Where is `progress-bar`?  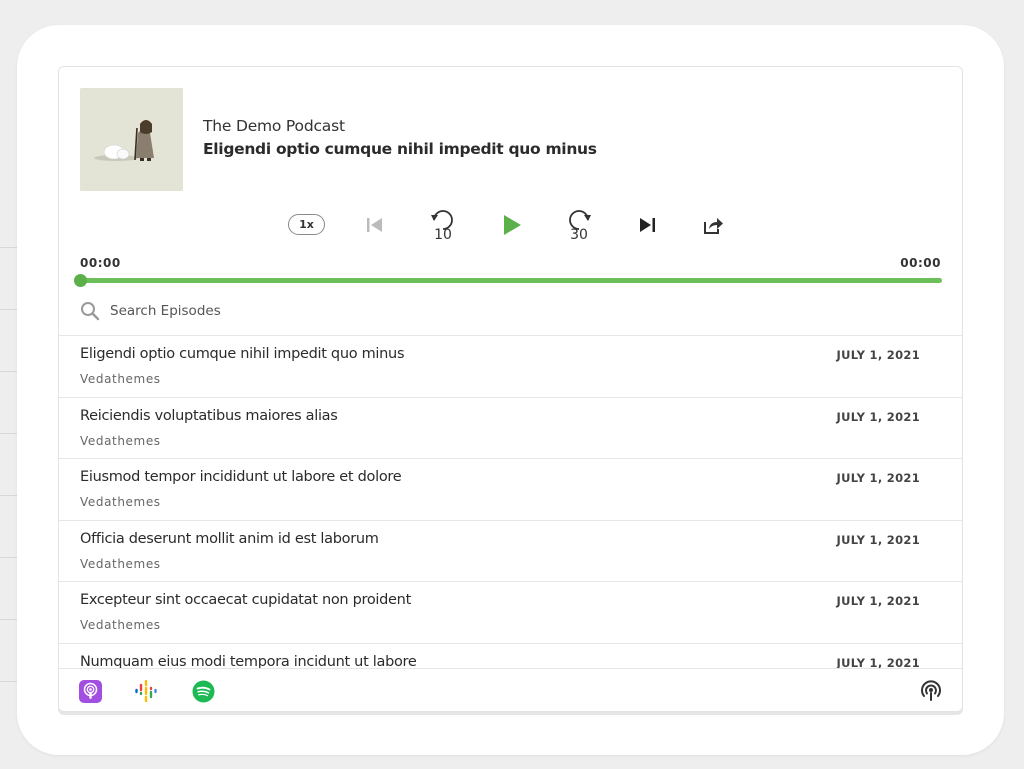
progress-bar is located at coordinates (508, 280).